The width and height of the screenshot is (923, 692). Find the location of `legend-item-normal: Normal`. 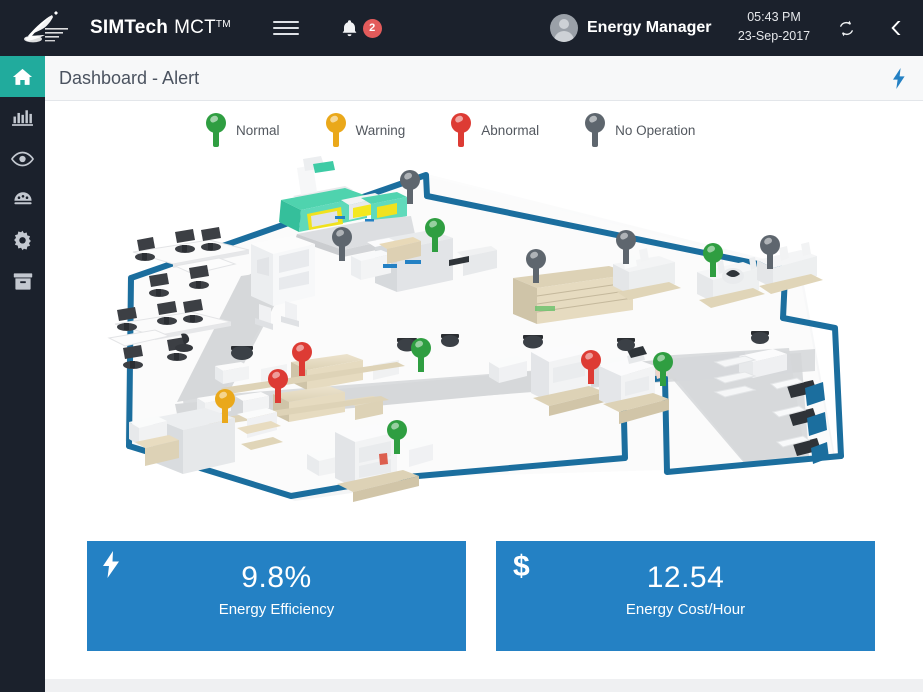

legend-item-normal: Normal is located at coordinates (242, 130).